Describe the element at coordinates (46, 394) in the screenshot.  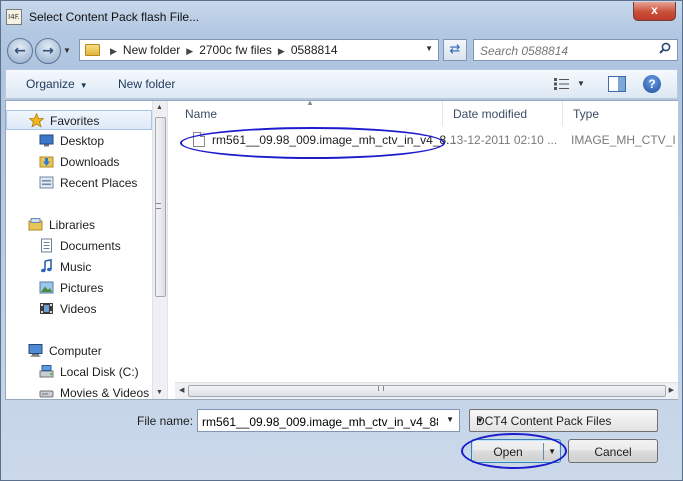
I see `drive-icon` at that location.